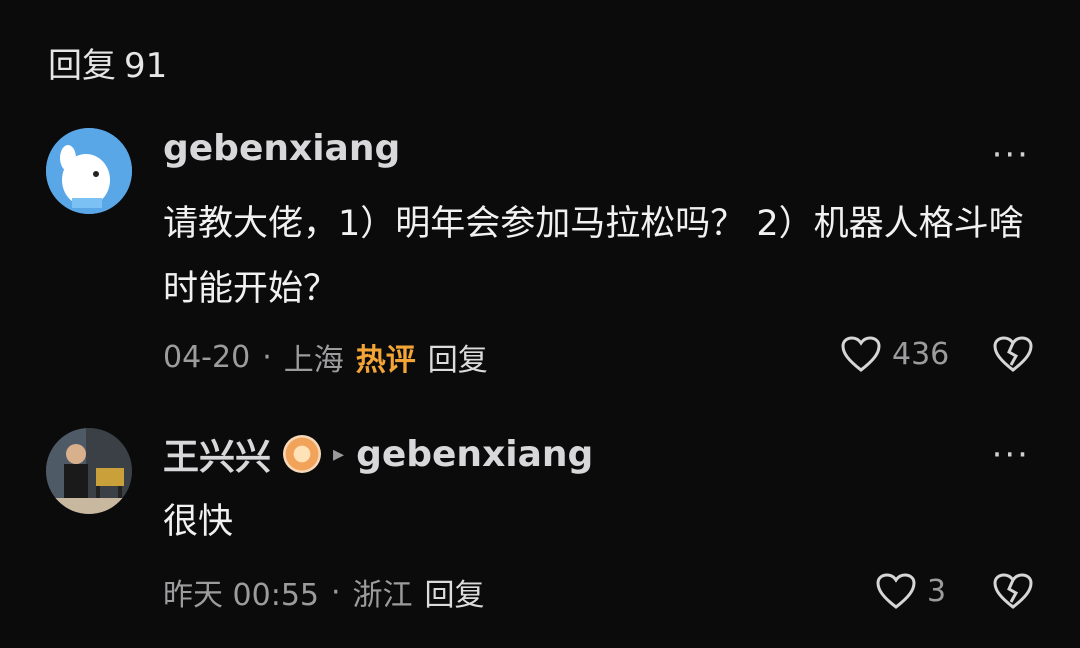 The height and width of the screenshot is (648, 1080). I want to click on like-count: 436, so click(921, 354).